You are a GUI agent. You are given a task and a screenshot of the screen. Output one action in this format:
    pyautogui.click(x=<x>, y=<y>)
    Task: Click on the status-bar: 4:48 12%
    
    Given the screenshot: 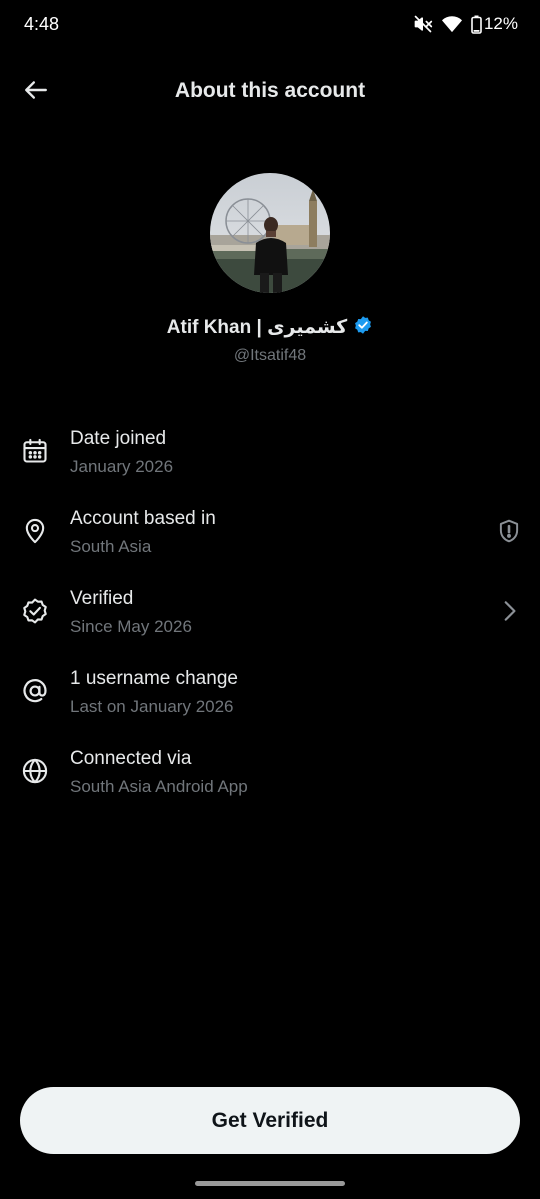 What is the action you would take?
    pyautogui.click(x=270, y=26)
    